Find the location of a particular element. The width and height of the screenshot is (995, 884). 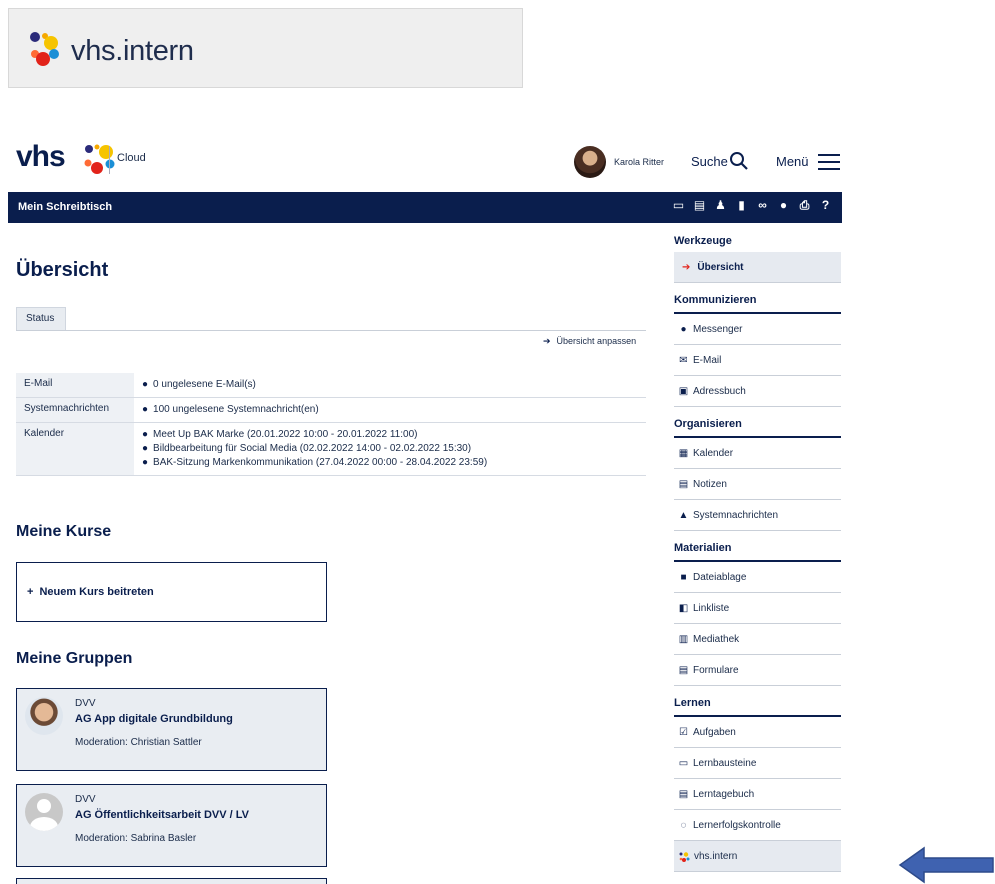

sidebar-item-overview: ➔ Übersicht is located at coordinates (757, 267).